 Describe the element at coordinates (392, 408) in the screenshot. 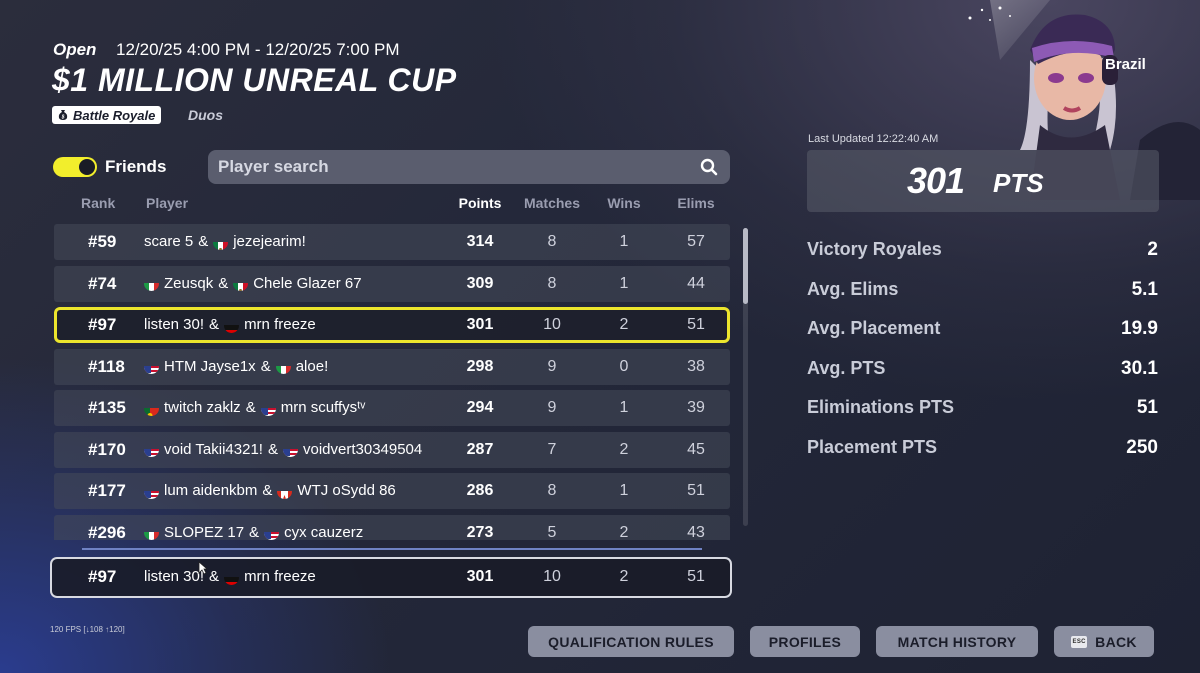

I see `table-row: #135 twitch zaklz & mrn scuffysᵗᵛ 294 9 1 39` at that location.